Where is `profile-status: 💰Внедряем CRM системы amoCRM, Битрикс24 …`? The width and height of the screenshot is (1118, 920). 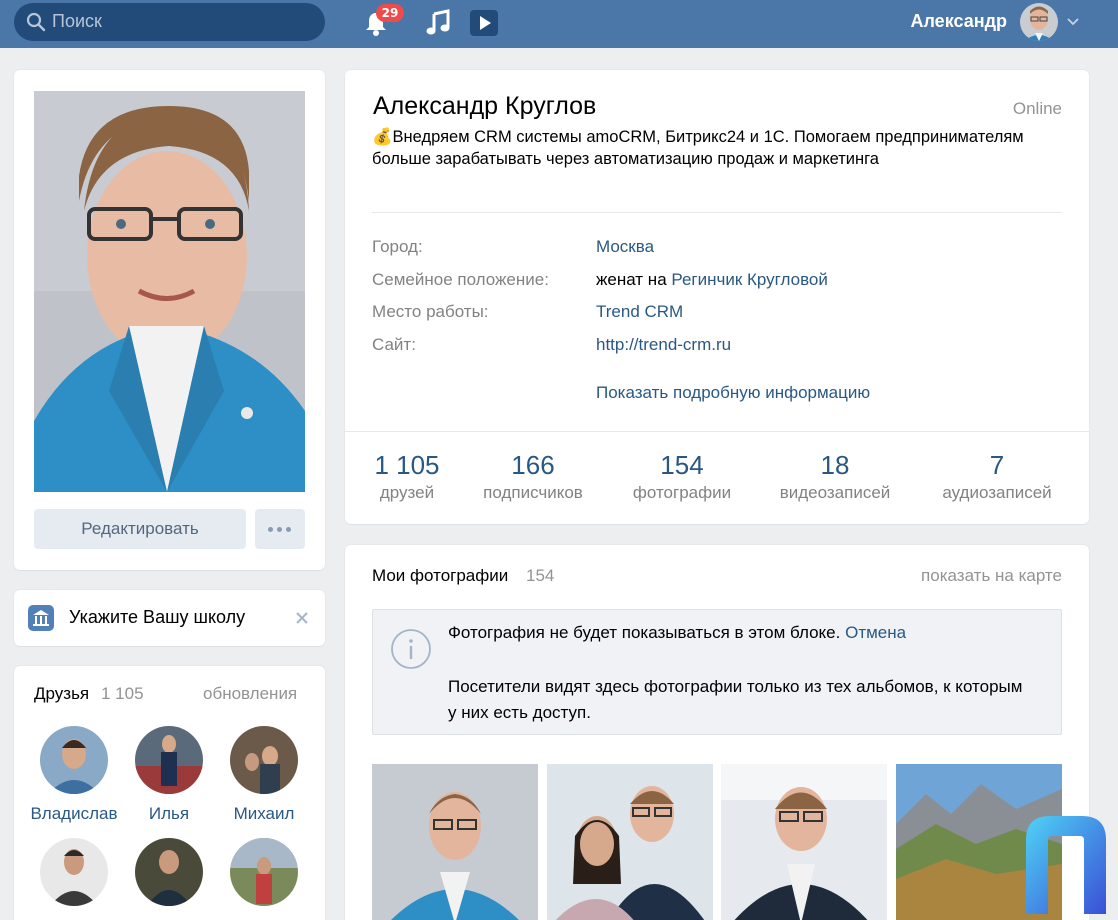 profile-status: 💰Внедряем CRM системы amoCRM, Битрикс24 … is located at coordinates (712, 148).